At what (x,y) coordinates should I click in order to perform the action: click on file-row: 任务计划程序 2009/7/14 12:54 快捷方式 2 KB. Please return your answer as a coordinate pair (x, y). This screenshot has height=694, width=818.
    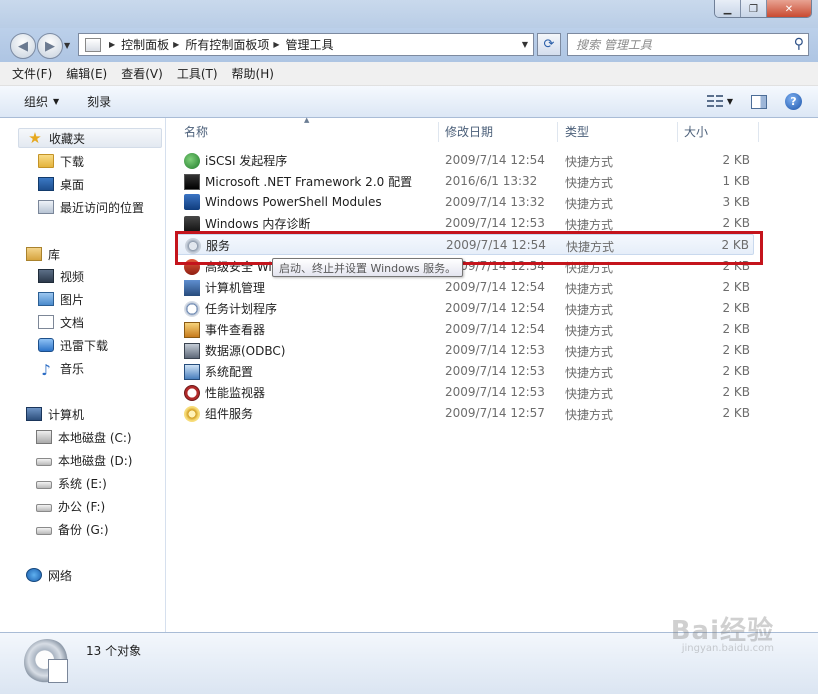
    Looking at the image, I should click on (465, 308).